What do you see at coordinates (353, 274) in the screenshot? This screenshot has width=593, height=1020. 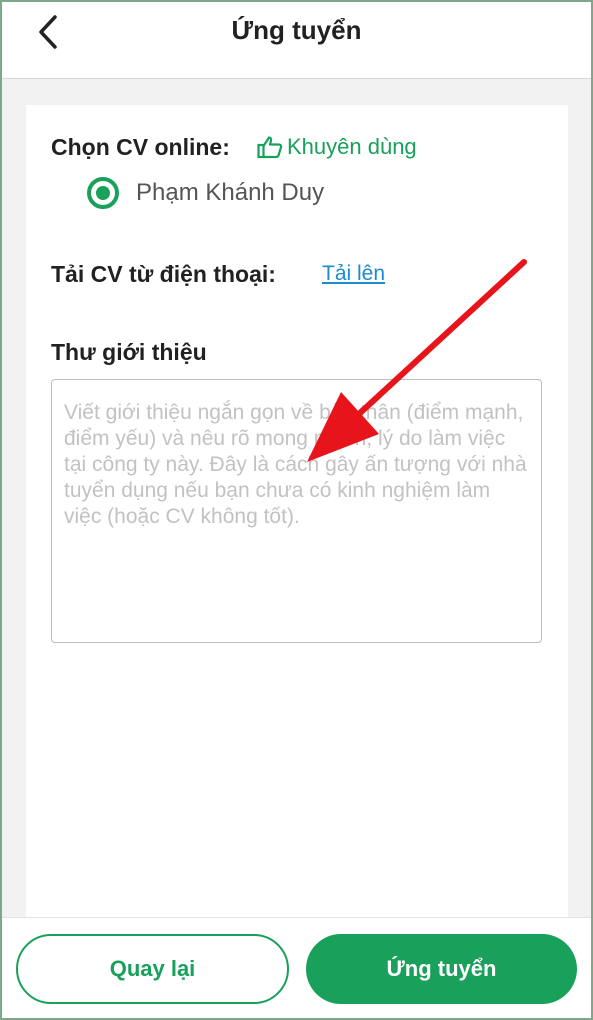 I see `upload-link: Tải lên` at bounding box center [353, 274].